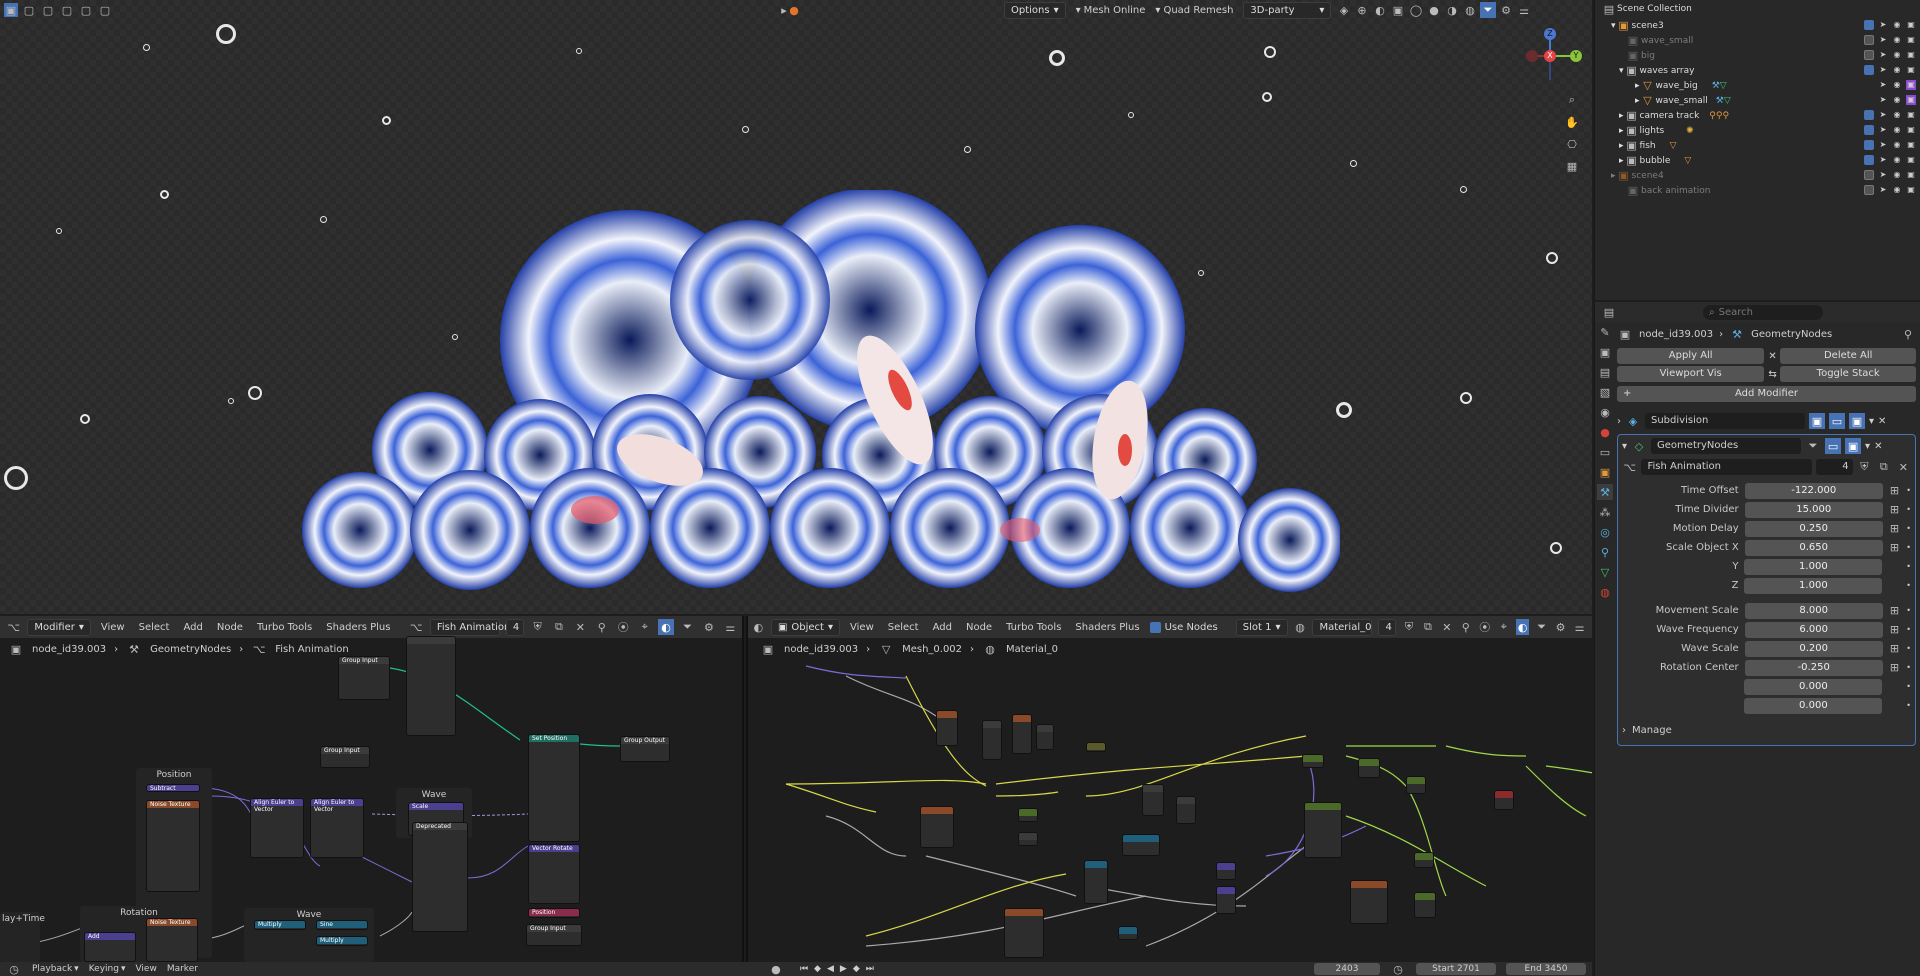 Image resolution: width=1920 pixels, height=976 pixels. Describe the element at coordinates (1398, 10) in the screenshot. I see `xray-icon: ▣` at that location.